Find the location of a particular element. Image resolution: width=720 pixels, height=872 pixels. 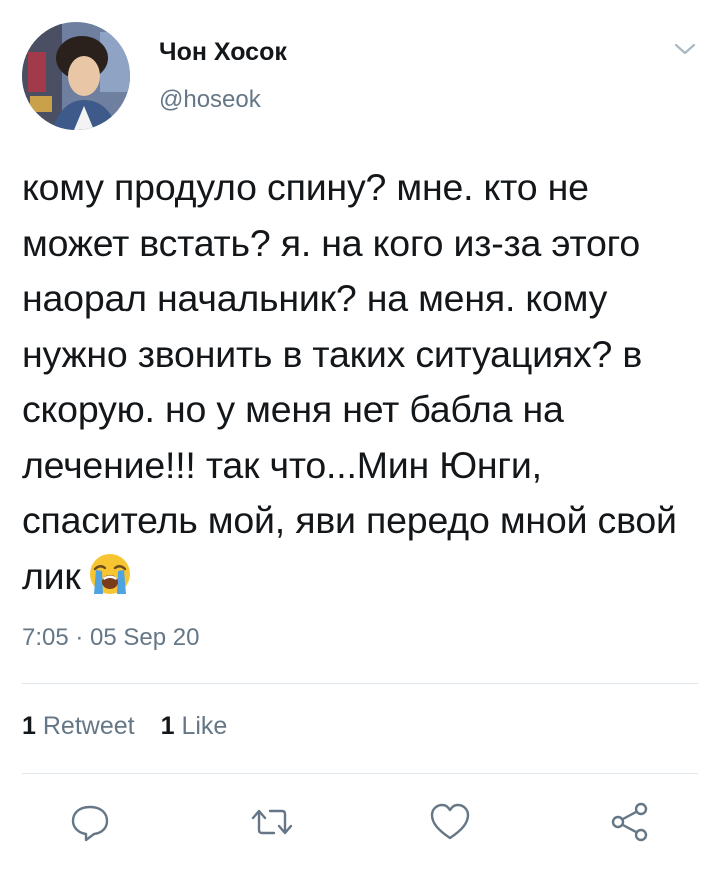

display-name: Чон Хосок is located at coordinates (223, 52).